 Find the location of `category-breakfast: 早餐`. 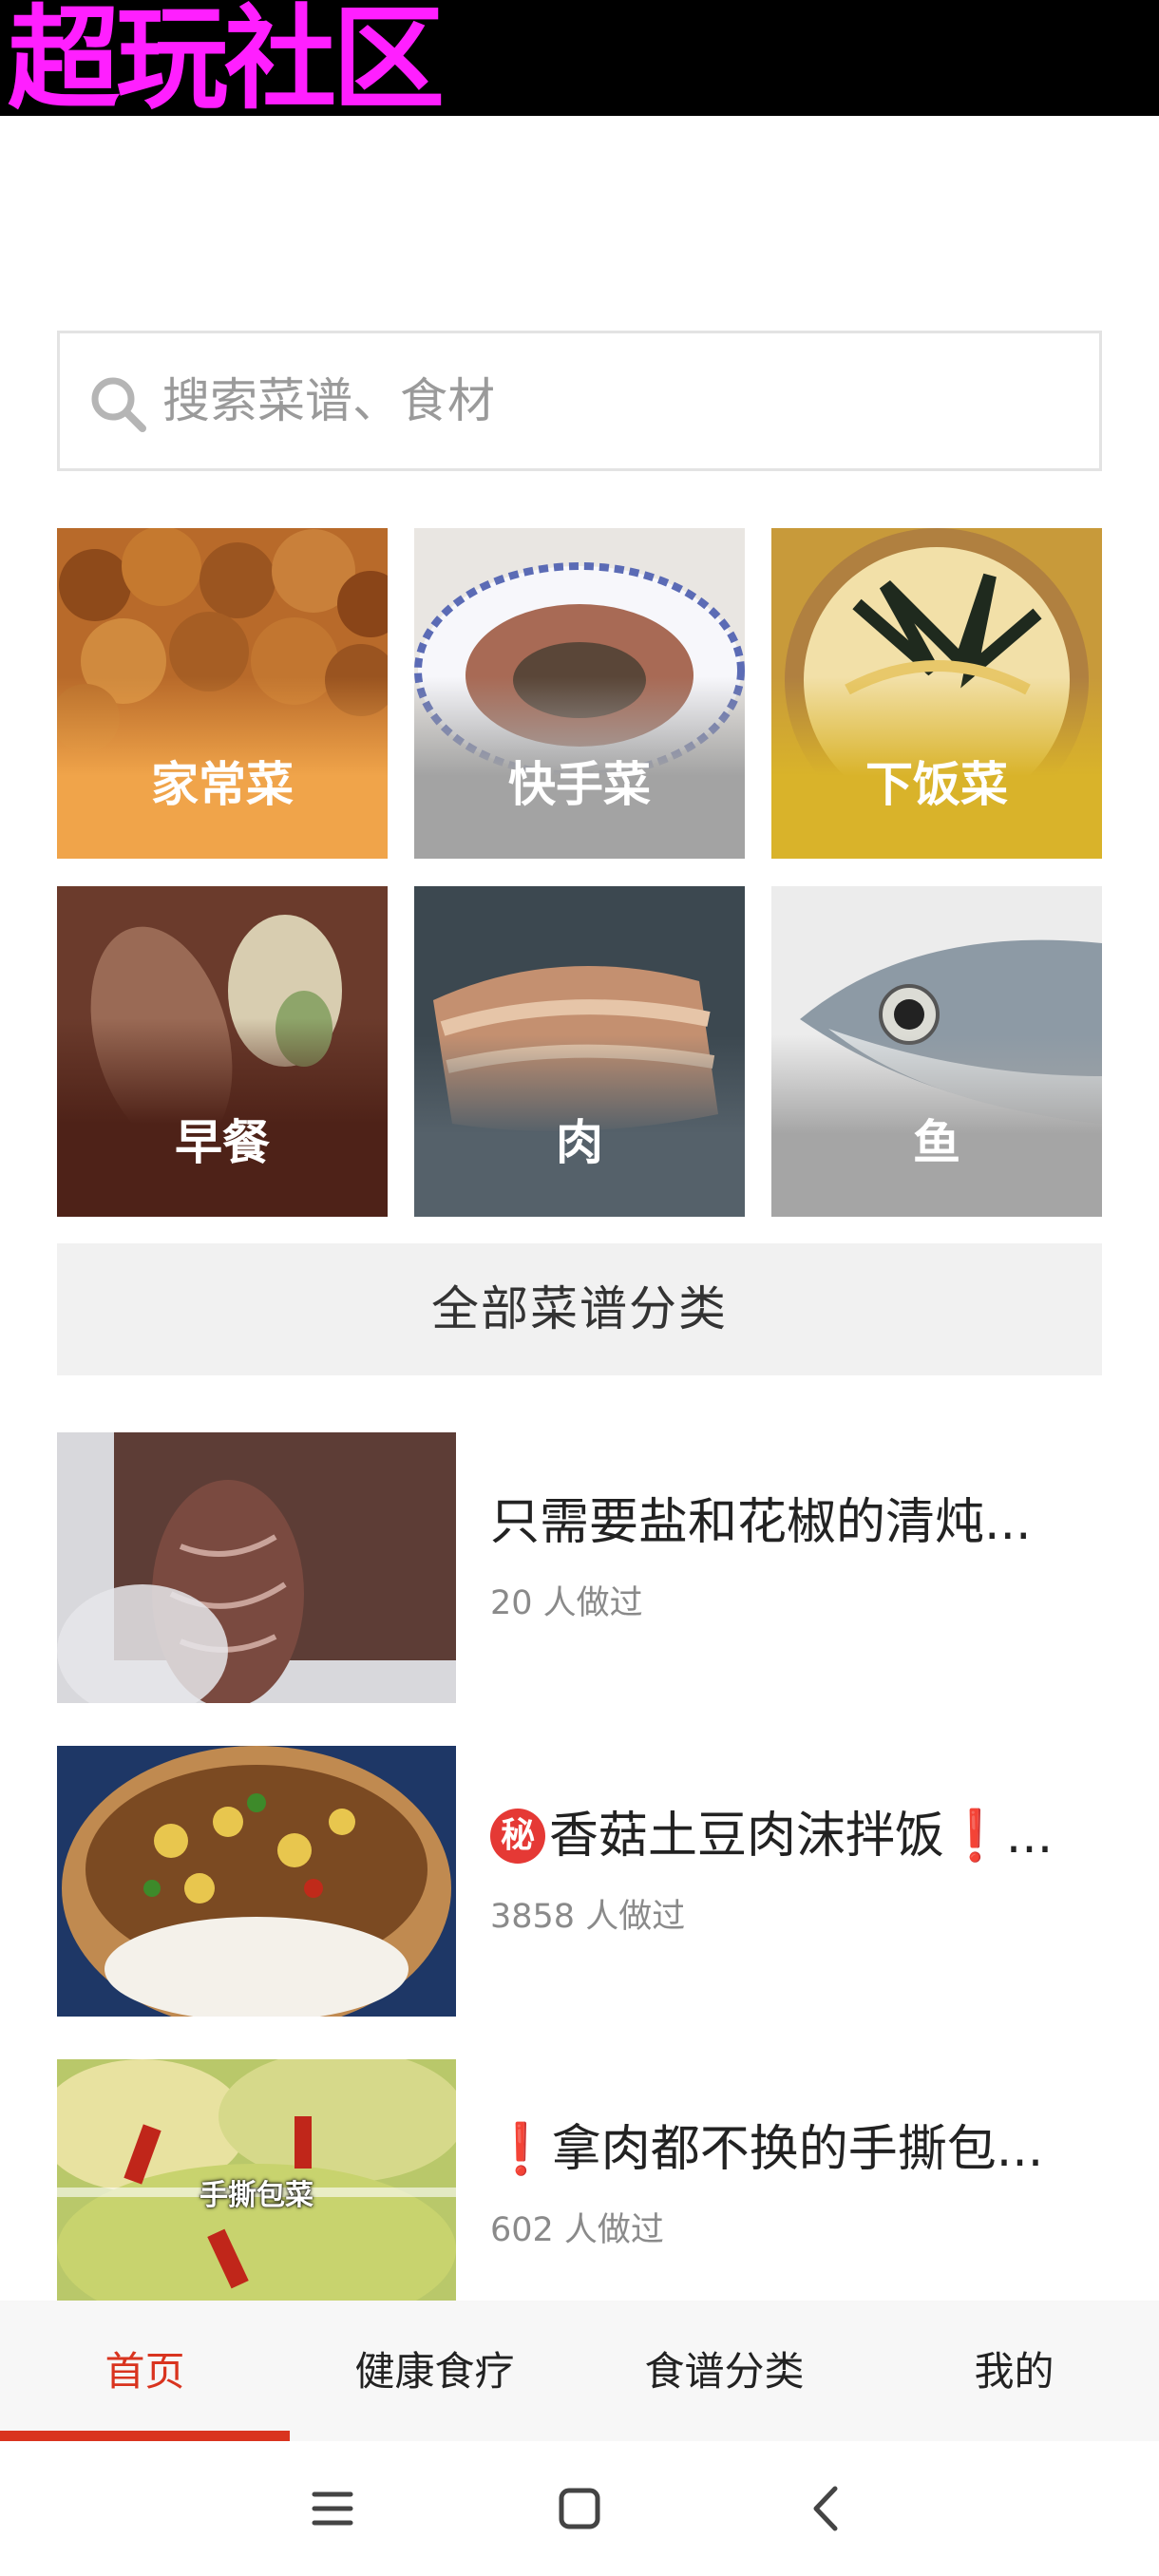

category-breakfast: 早餐 is located at coordinates (222, 1051).